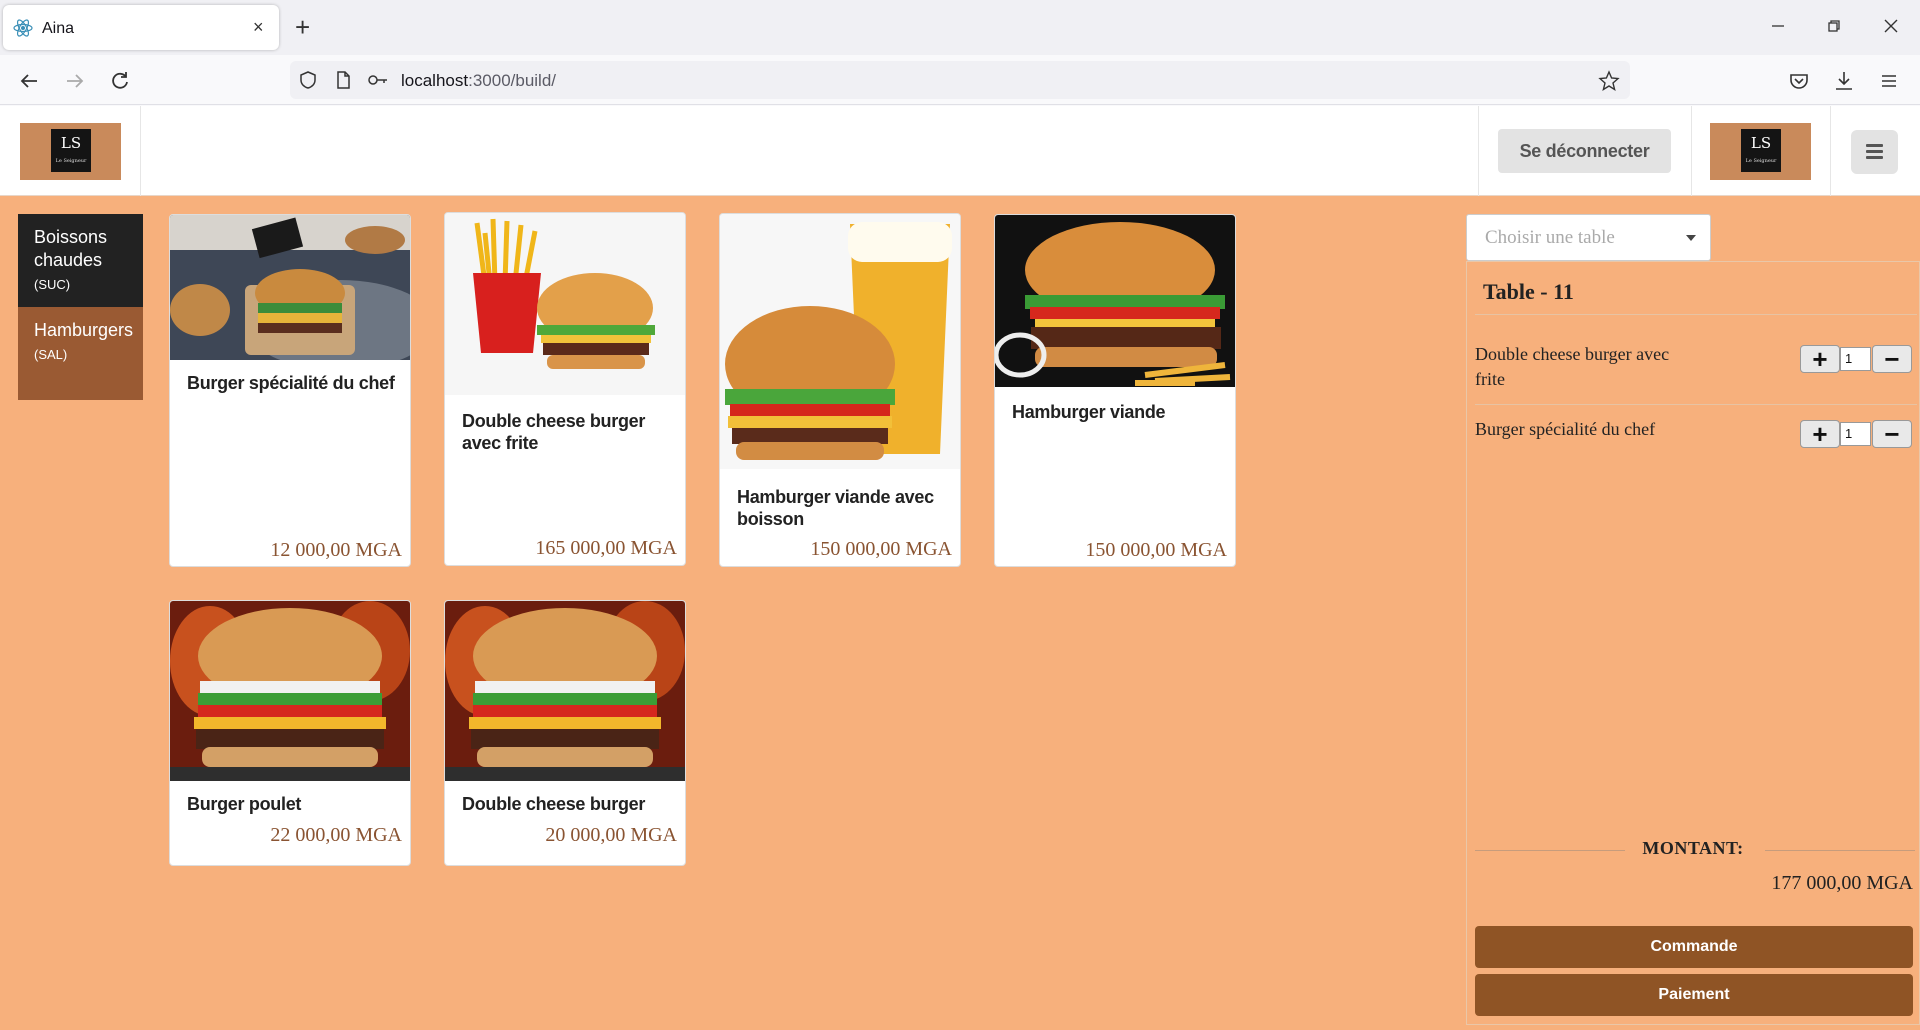 The image size is (1920, 1030). I want to click on category-boissons-chaudes: Boissons chaudes (SUC), so click(80, 260).